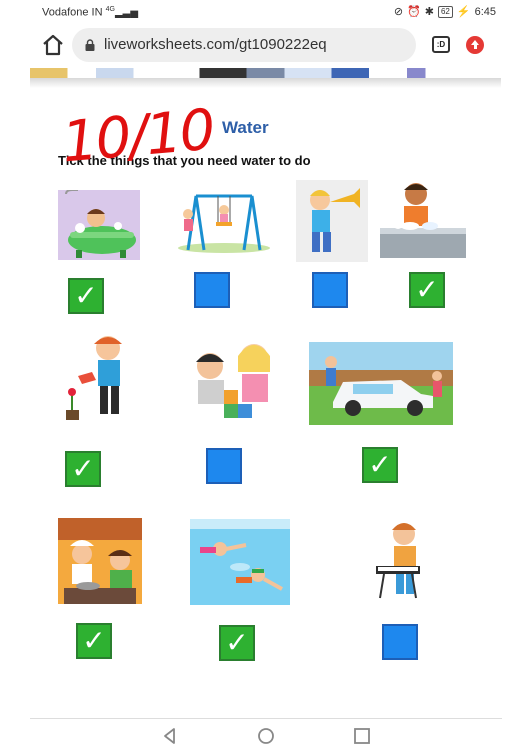  What do you see at coordinates (137, 136) in the screenshot?
I see `score-overlay: 10/10` at bounding box center [137, 136].